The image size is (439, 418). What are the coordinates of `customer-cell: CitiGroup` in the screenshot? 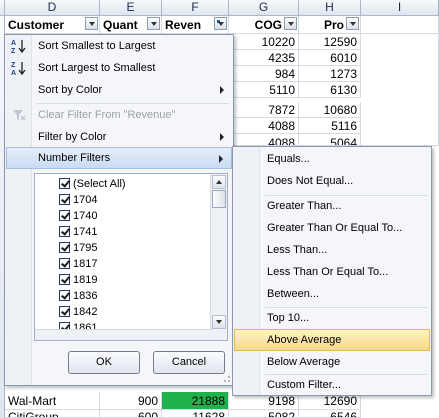 It's located at (52, 414).